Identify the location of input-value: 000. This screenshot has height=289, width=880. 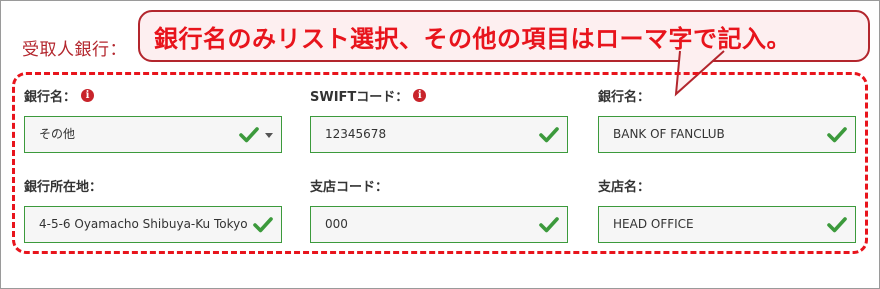
(336, 224).